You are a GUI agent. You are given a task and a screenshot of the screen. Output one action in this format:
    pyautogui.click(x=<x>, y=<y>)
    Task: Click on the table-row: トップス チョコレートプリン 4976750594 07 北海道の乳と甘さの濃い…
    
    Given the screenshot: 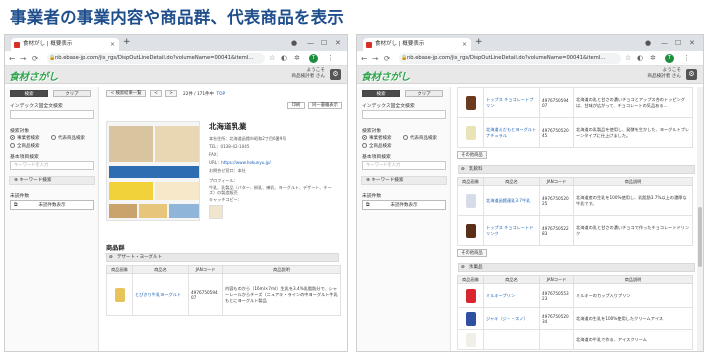 What is the action you would take?
    pyautogui.click(x=575, y=102)
    